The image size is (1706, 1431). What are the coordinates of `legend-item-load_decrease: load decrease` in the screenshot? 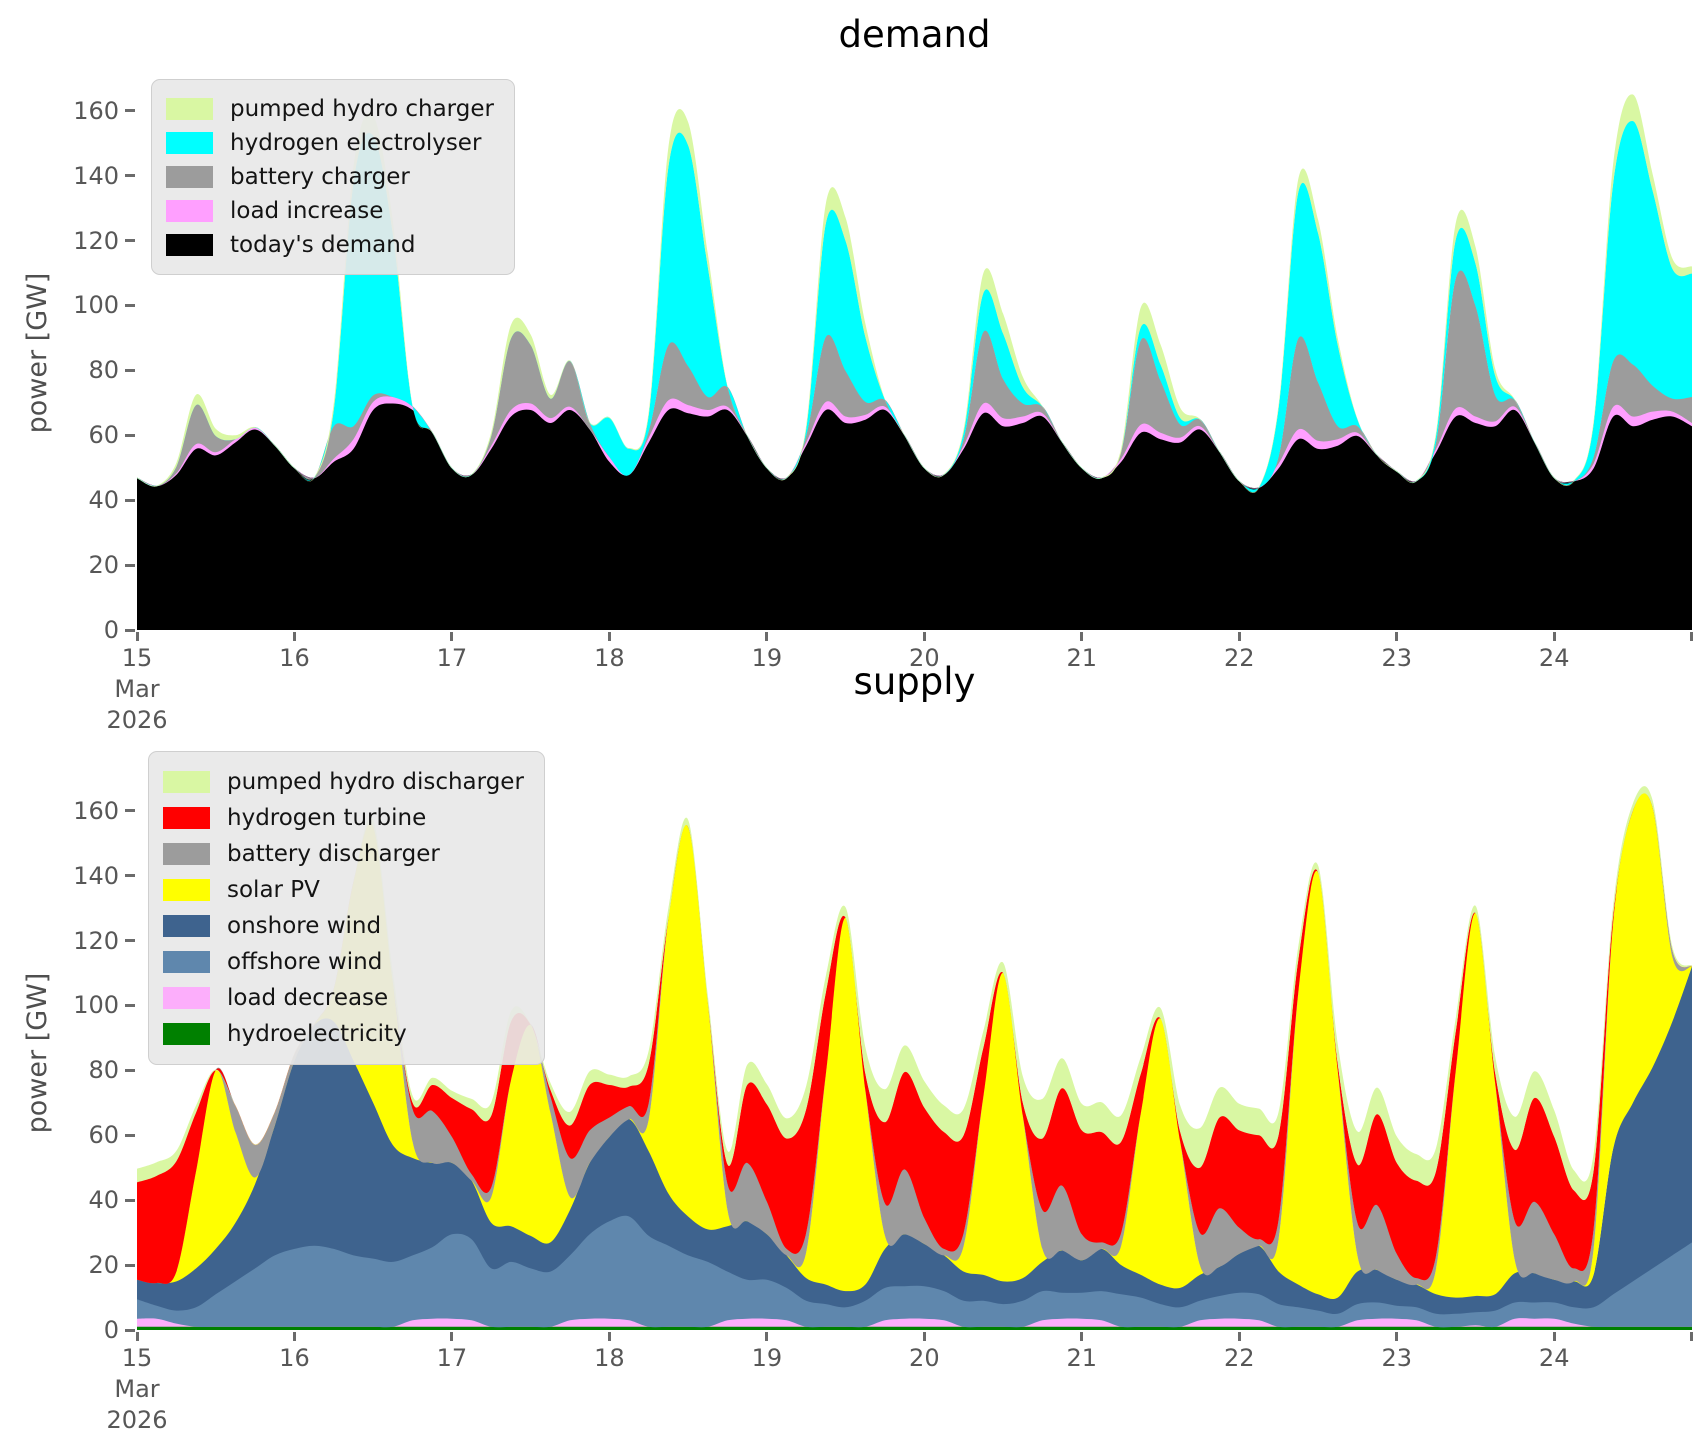 It's located at (343, 998).